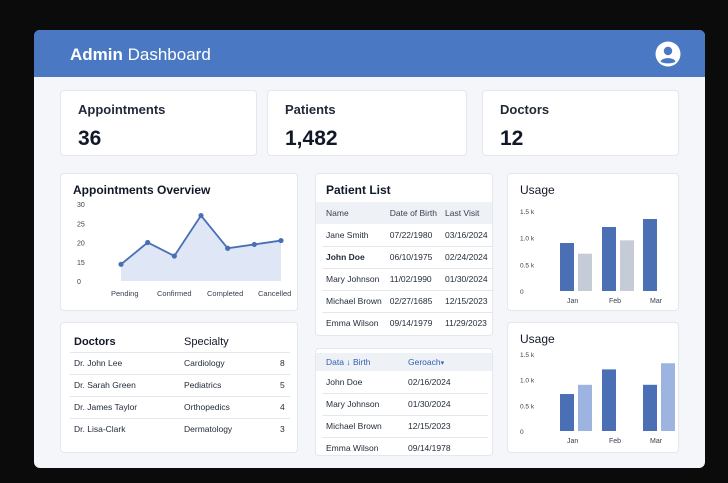 Image resolution: width=728 pixels, height=483 pixels. What do you see at coordinates (668, 54) in the screenshot?
I see `user-circle-icon` at bounding box center [668, 54].